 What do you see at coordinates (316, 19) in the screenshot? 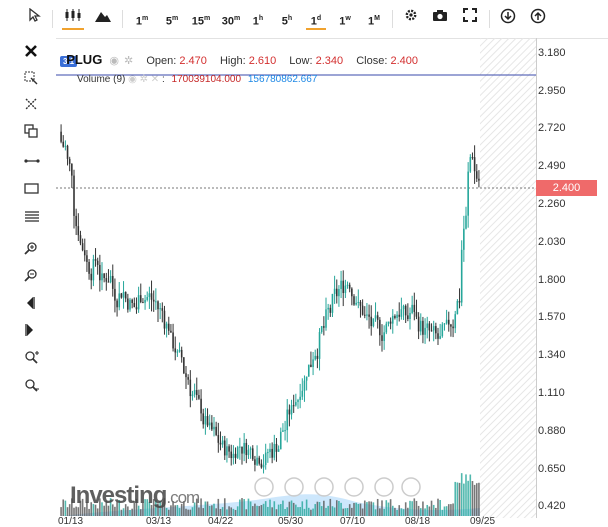
I see `interval-1d: 1d` at bounding box center [316, 19].